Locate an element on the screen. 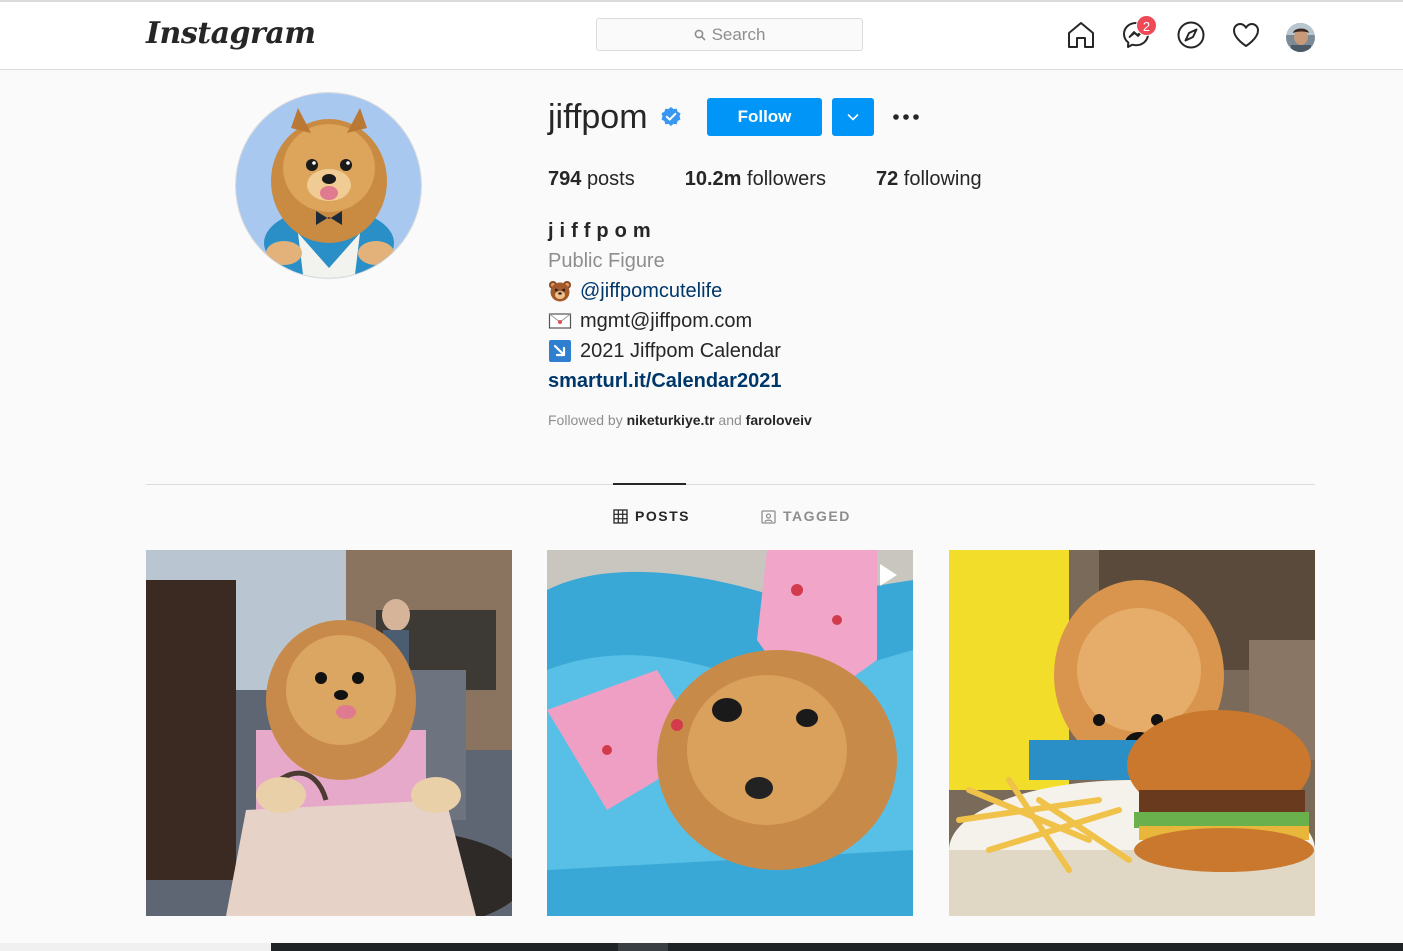 The image size is (1403, 951). bear-face-icon is located at coordinates (560, 291).